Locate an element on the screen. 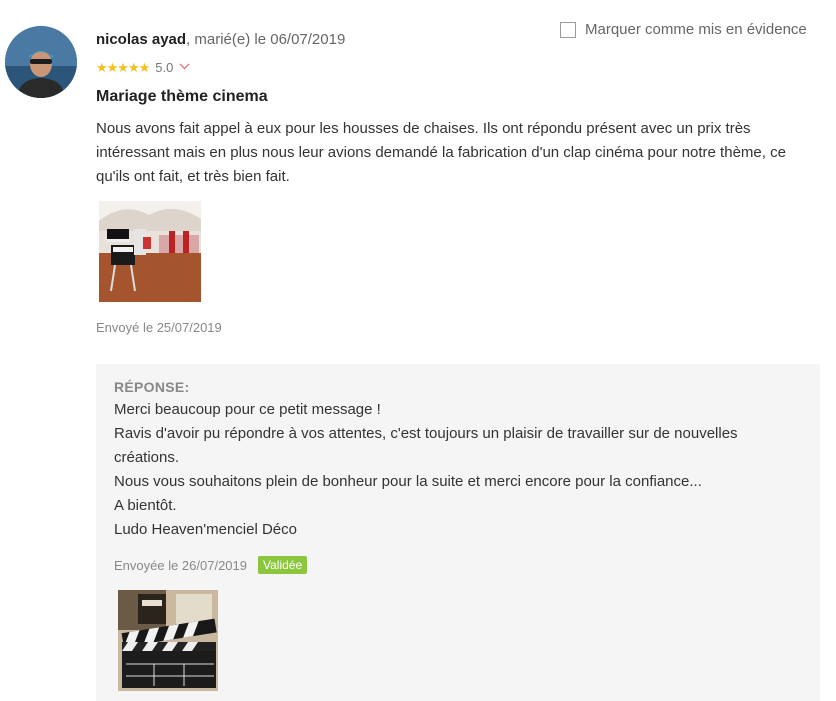  reply-sent-date: Envoyée le 26/07/2019 is located at coordinates (180, 565).